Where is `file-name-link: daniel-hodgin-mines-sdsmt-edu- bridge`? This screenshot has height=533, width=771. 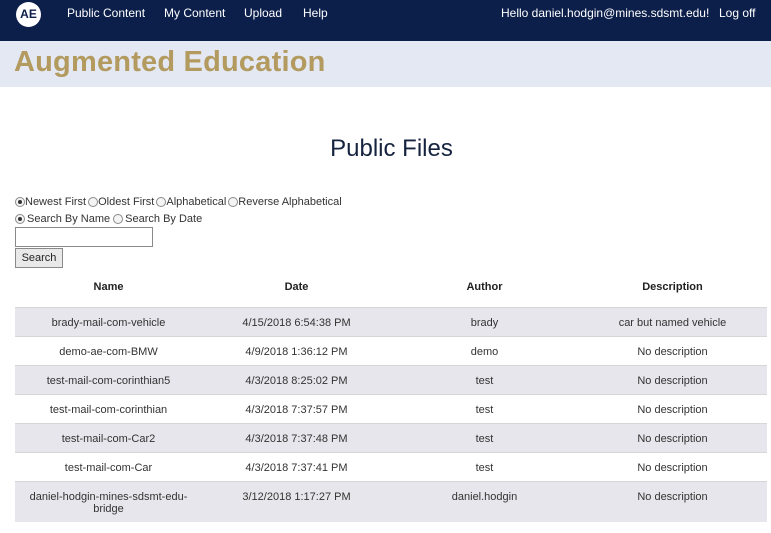
file-name-link: daniel-hodgin-mines-sdsmt-edu- bridge is located at coordinates (108, 503).